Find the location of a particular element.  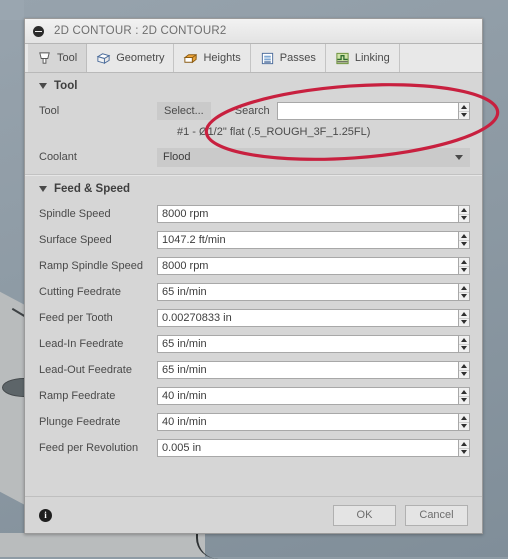

tab-linking-label: Linking is located at coordinates (372, 58).